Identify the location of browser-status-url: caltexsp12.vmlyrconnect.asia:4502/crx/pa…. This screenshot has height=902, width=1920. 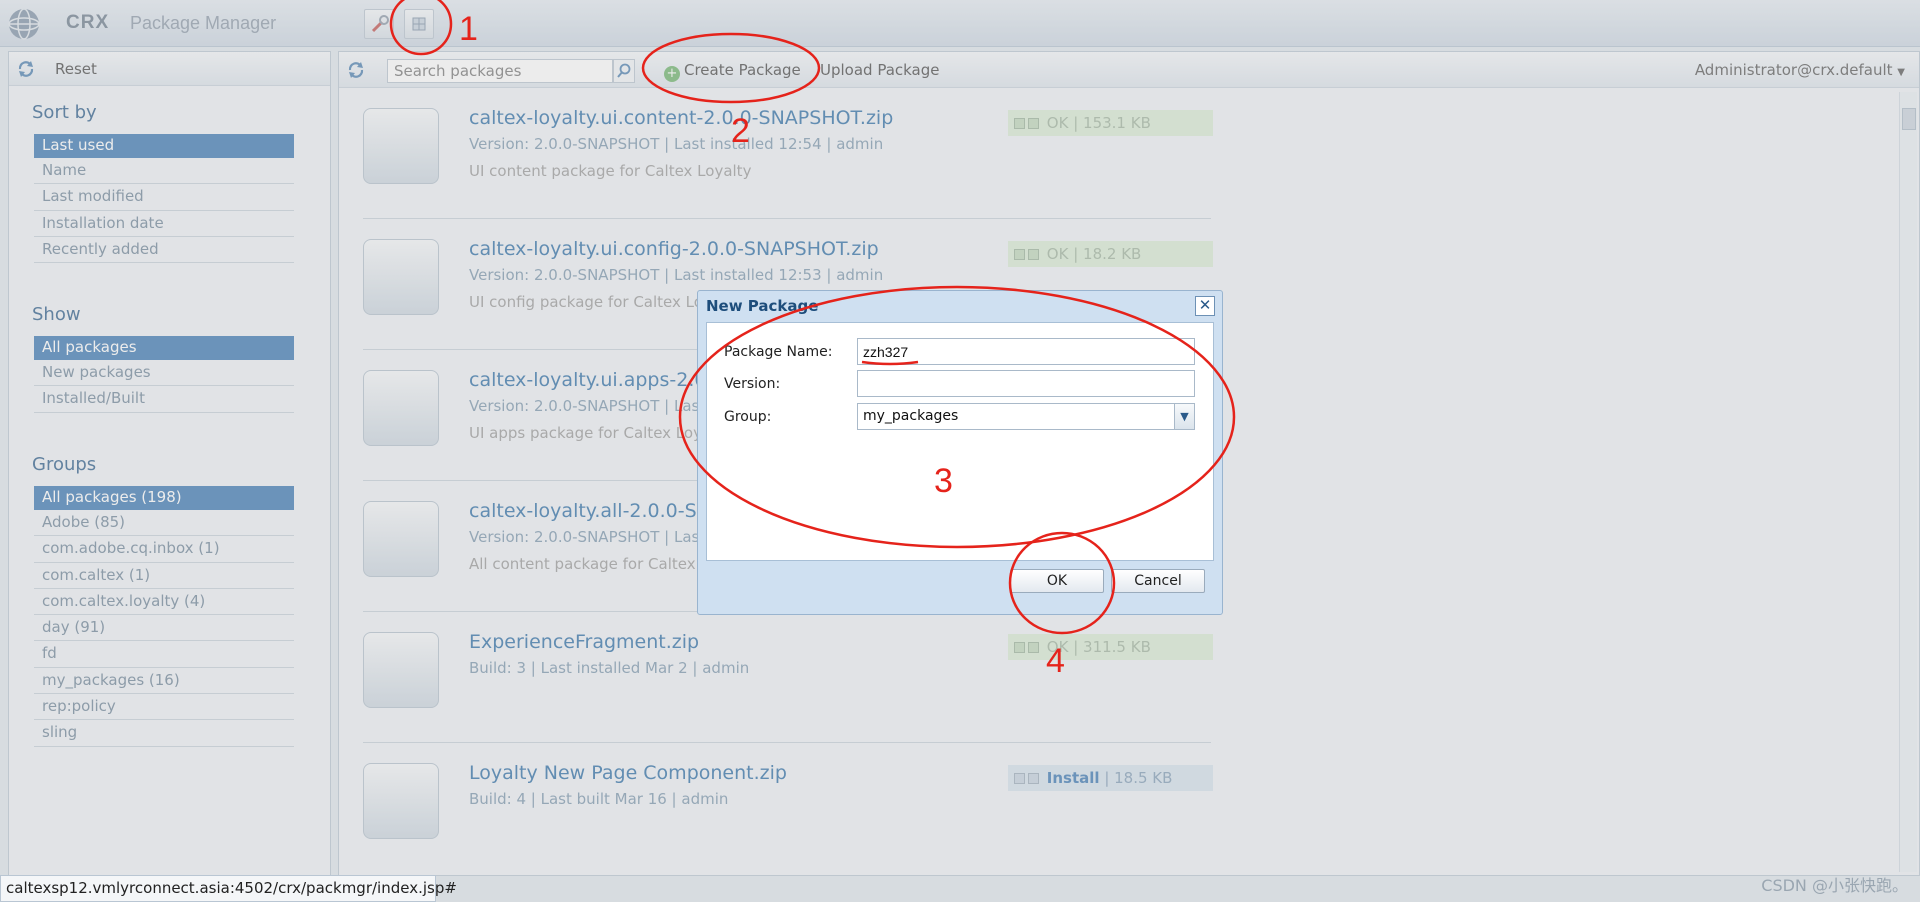
(228, 888).